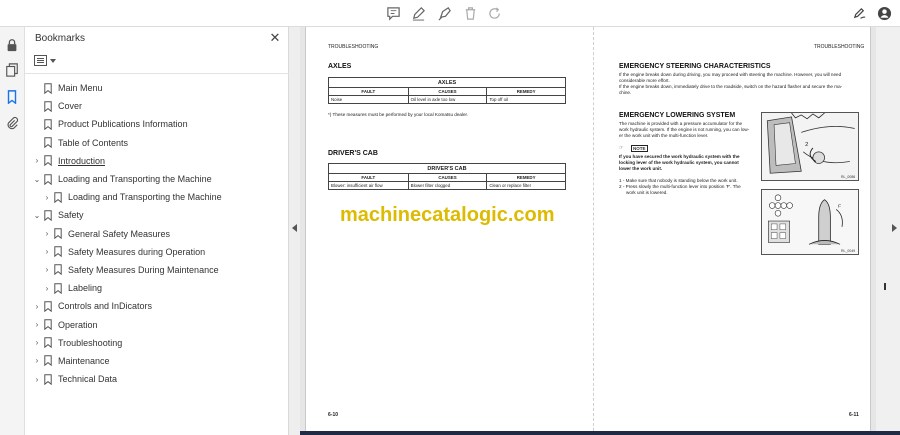  I want to click on trash-icon, so click(470, 13).